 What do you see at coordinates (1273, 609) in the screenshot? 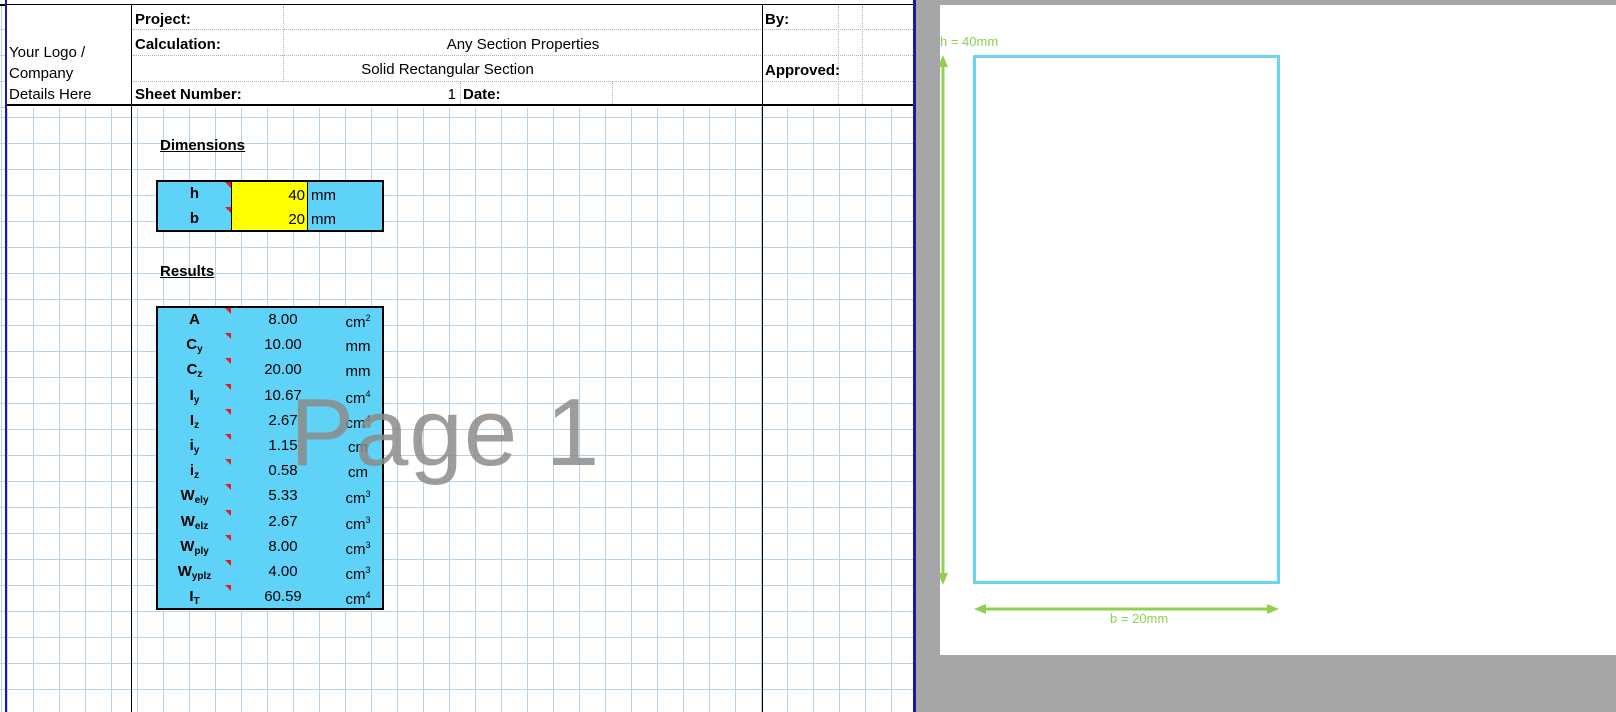
I see `width-arrow-right` at bounding box center [1273, 609].